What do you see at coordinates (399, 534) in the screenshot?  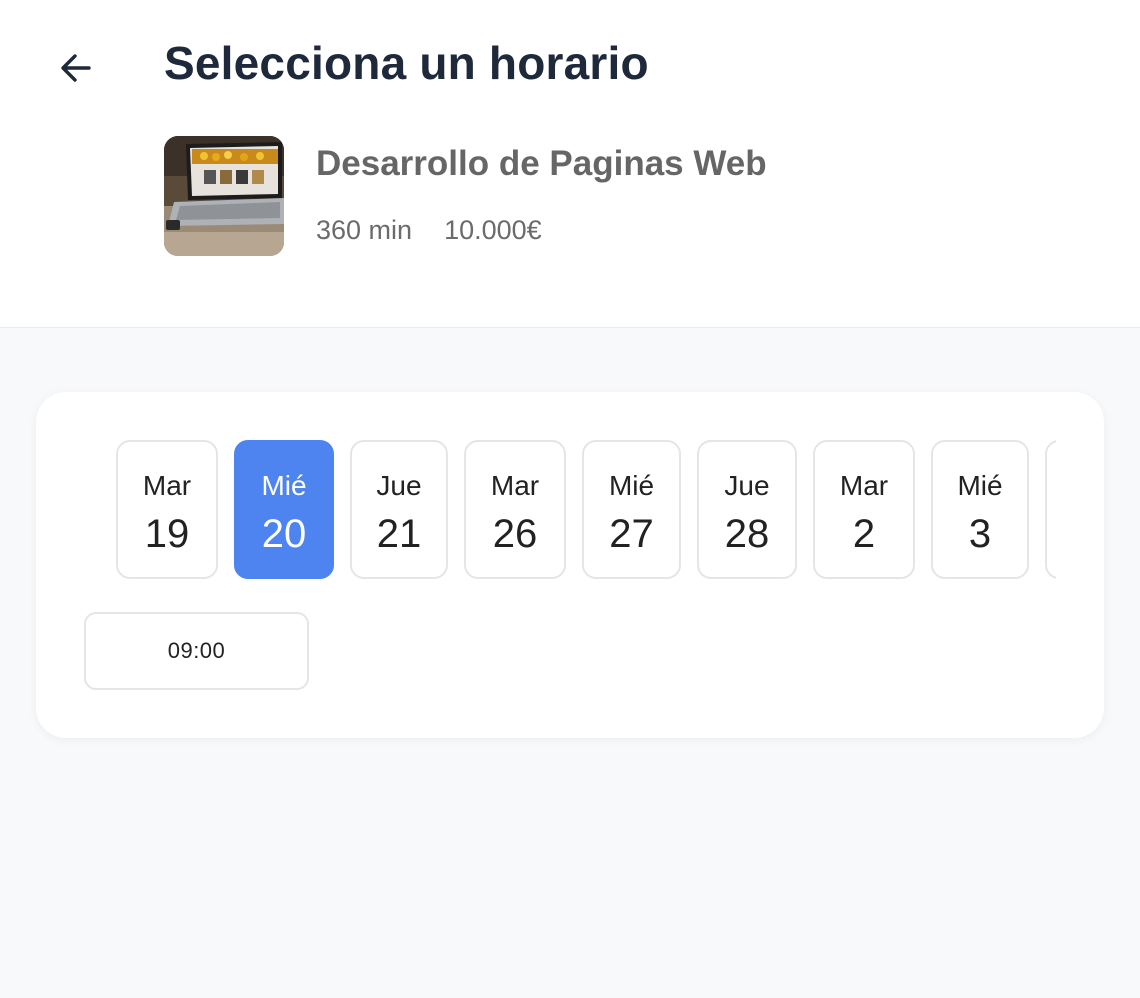 I see `date-day: 21` at bounding box center [399, 534].